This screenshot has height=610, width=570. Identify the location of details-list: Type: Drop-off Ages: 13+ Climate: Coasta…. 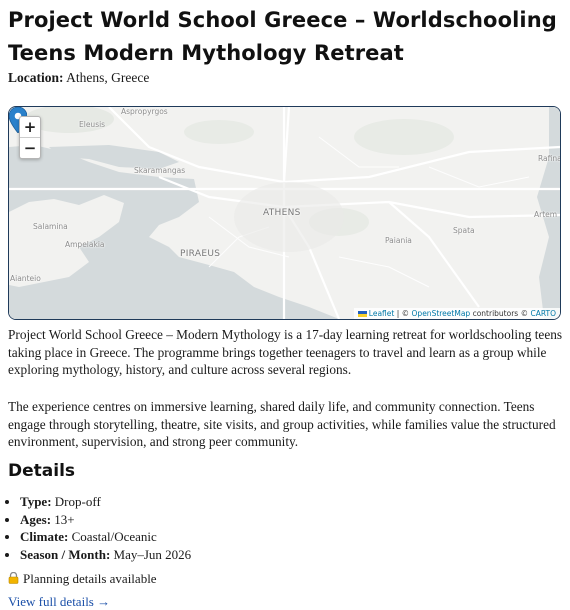
(284, 528).